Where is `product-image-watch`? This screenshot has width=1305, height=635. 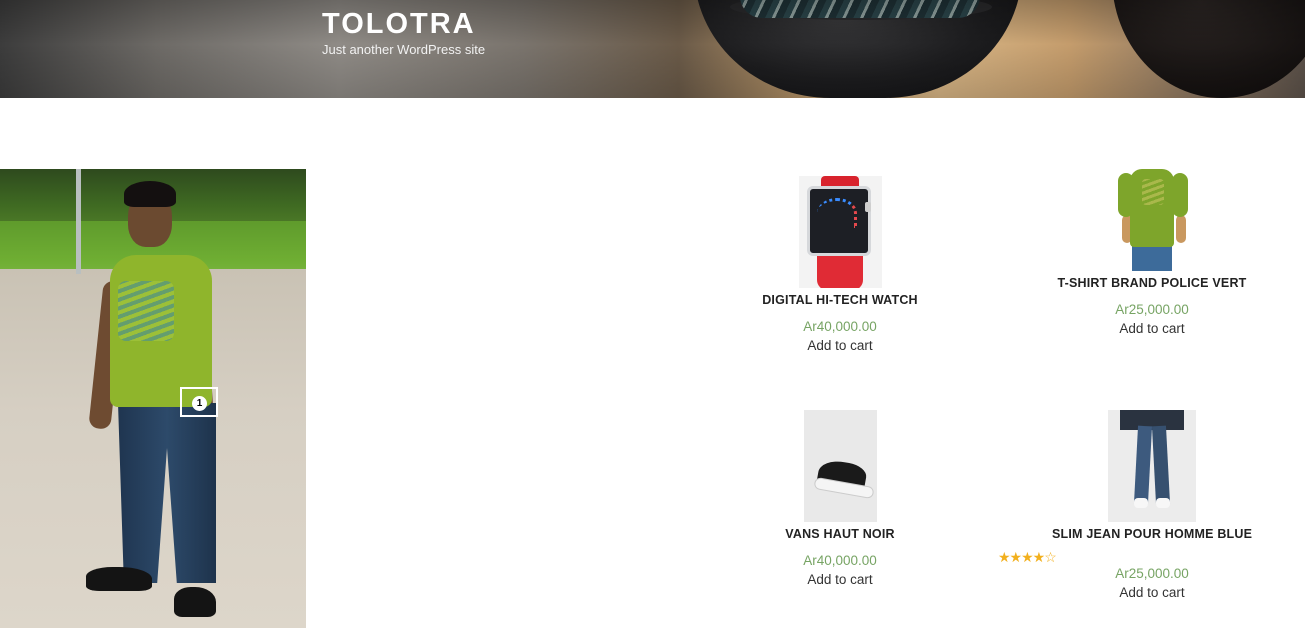
product-image-watch is located at coordinates (840, 232).